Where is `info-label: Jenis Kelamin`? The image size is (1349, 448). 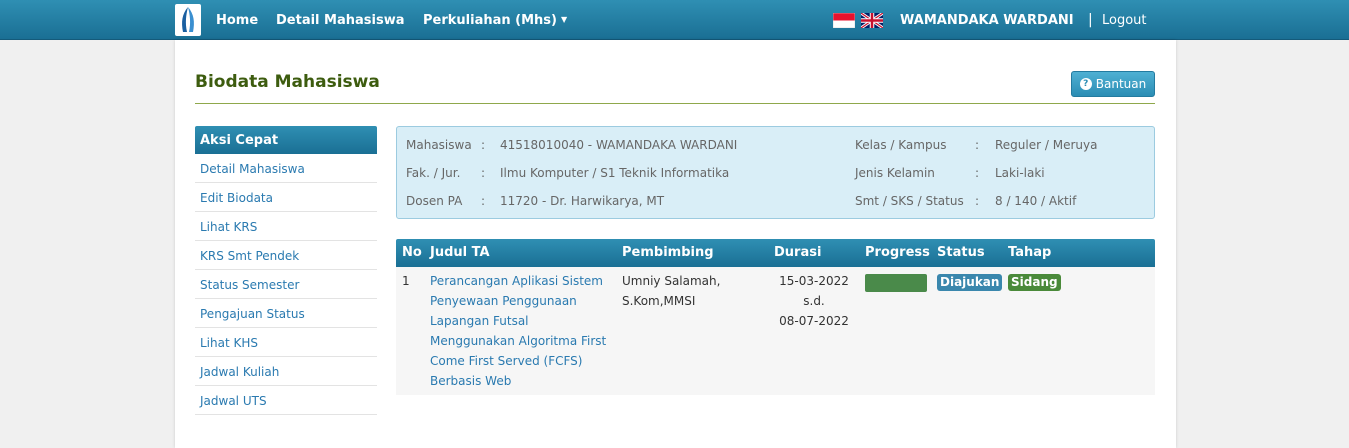 info-label: Jenis Kelamin is located at coordinates (895, 173).